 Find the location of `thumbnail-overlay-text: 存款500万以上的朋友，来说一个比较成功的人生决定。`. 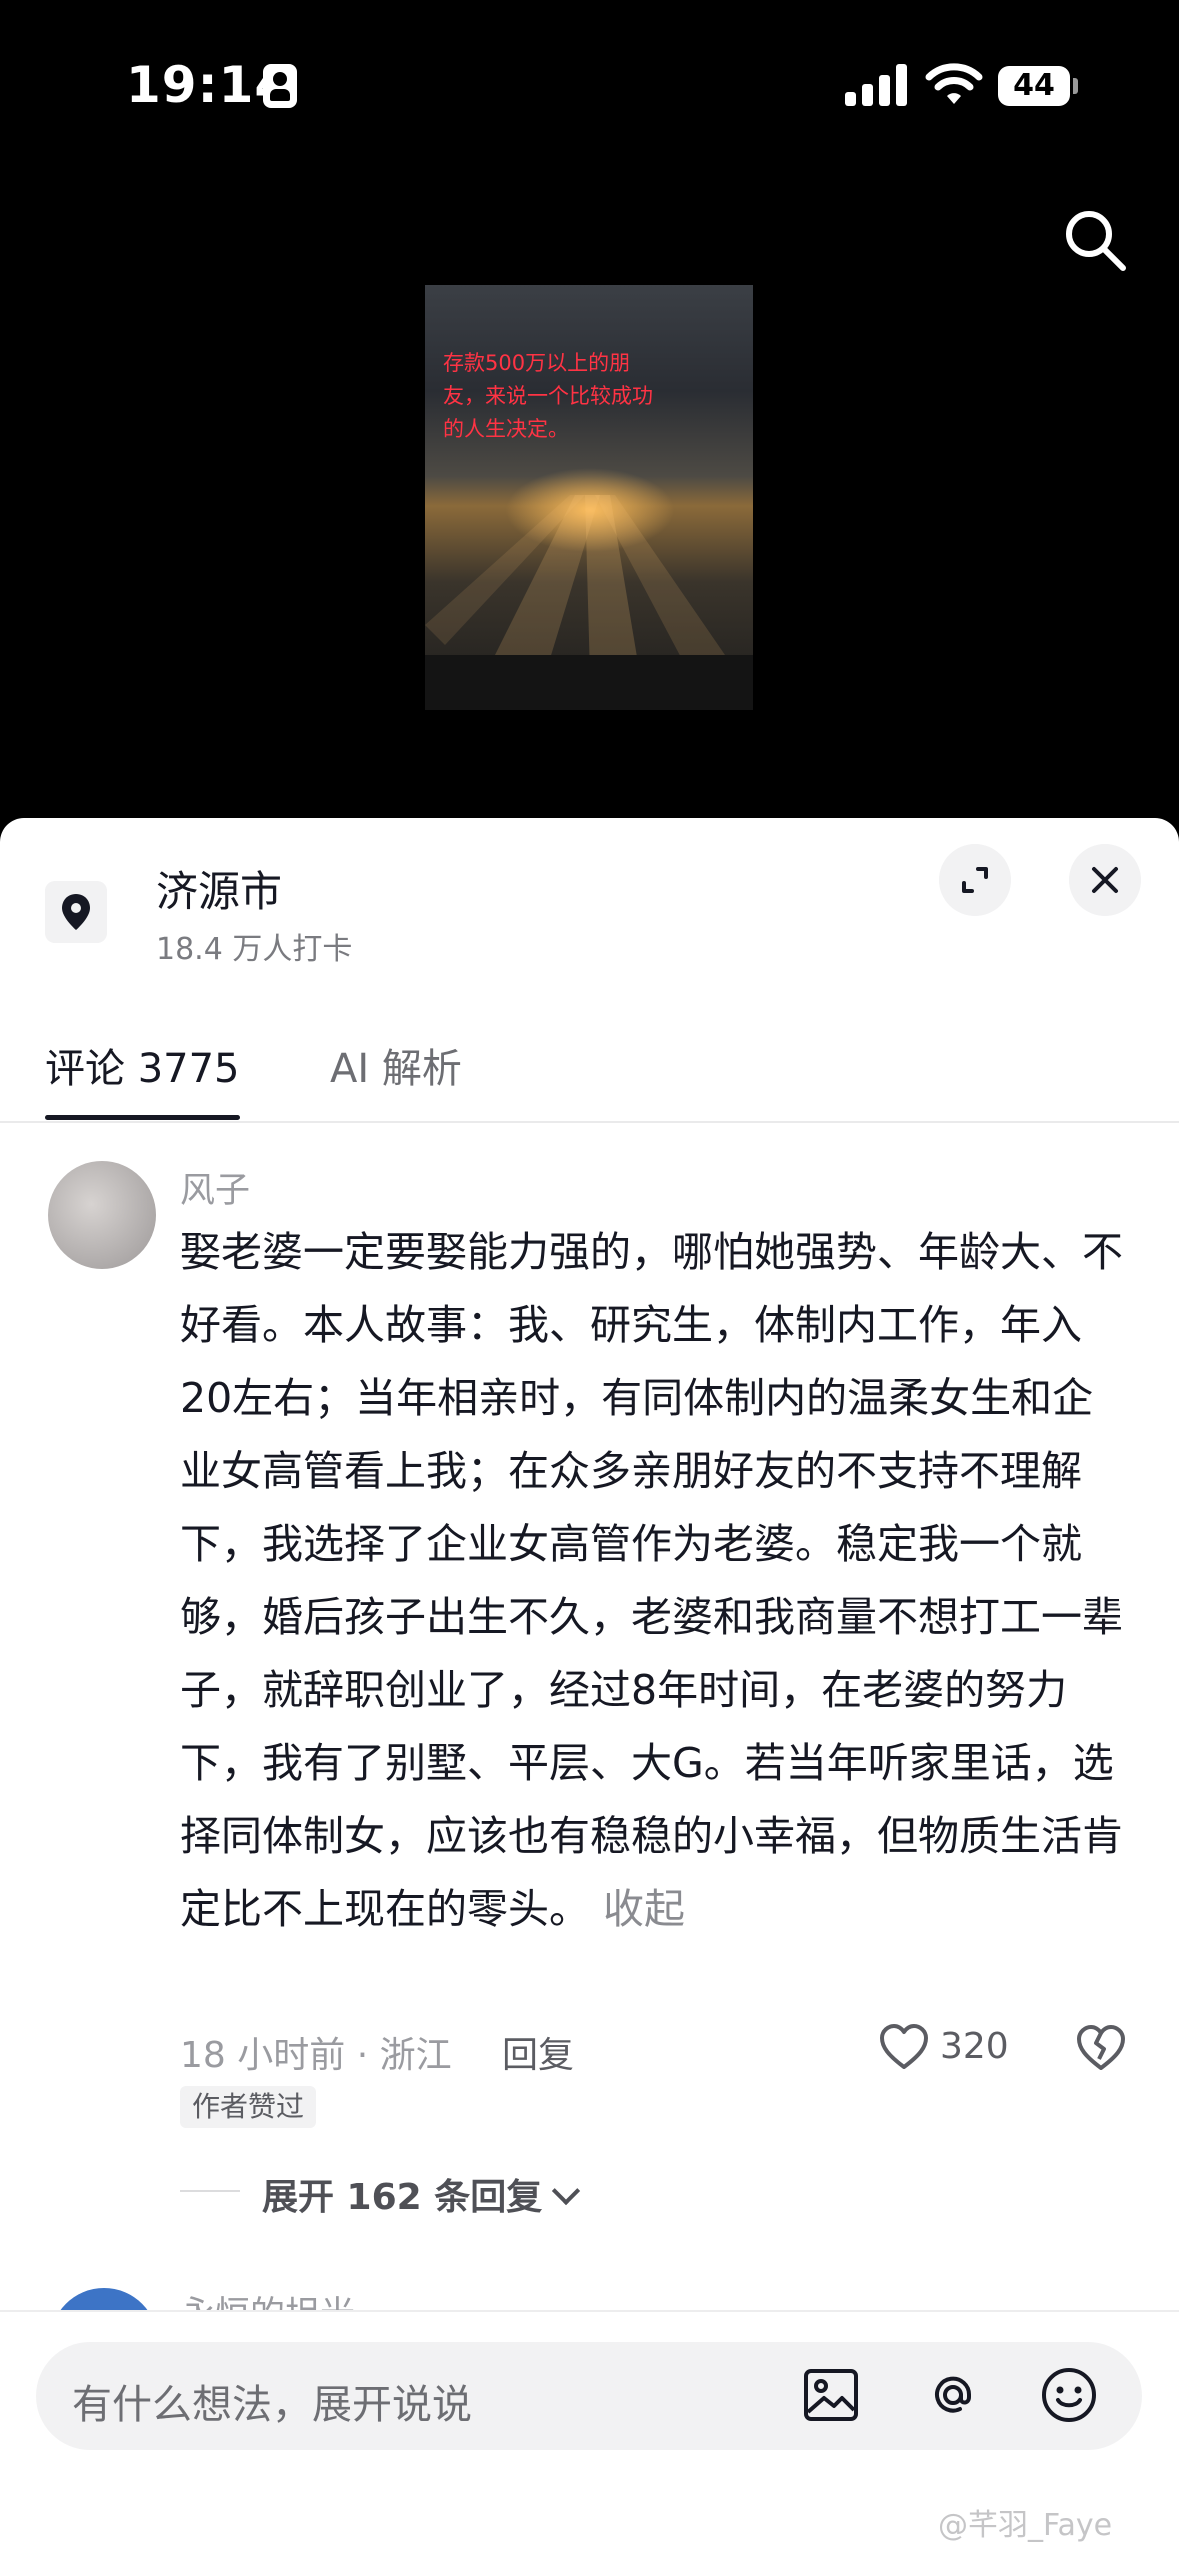

thumbnail-overlay-text: 存款500万以上的朋友，来说一个比较成功的人生决定。 is located at coordinates (548, 396).